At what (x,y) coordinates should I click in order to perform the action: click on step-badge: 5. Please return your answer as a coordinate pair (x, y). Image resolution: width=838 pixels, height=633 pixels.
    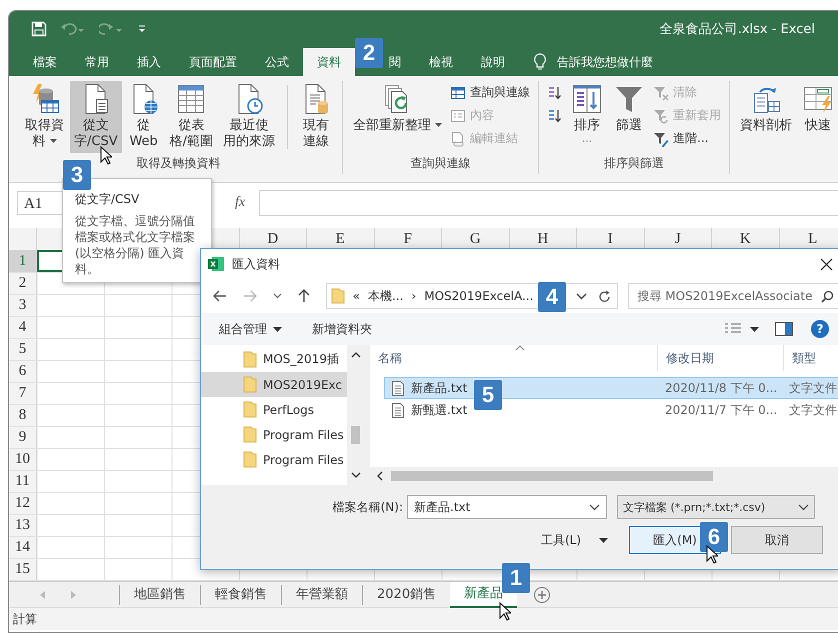
    Looking at the image, I should click on (488, 395).